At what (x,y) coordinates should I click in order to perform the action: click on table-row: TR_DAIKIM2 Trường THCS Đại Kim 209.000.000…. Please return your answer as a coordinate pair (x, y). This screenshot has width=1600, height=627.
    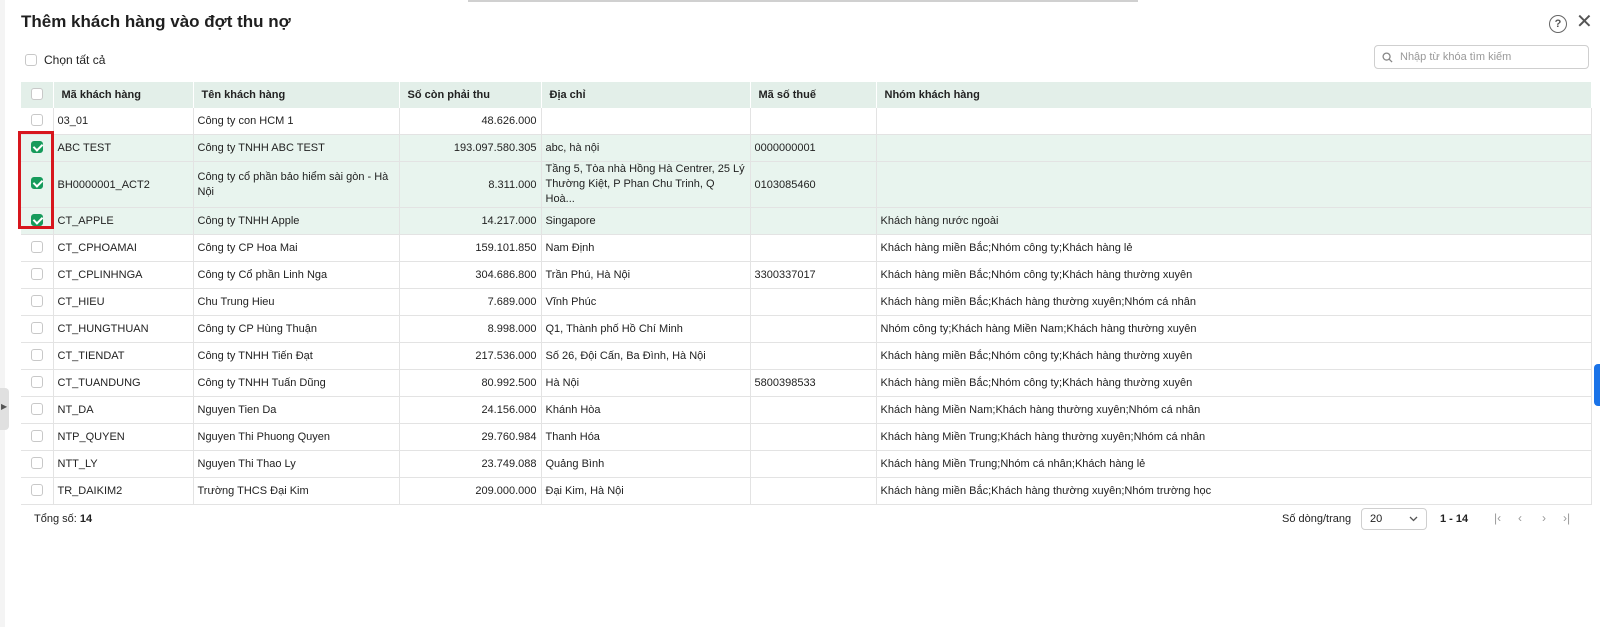
    Looking at the image, I should click on (806, 491).